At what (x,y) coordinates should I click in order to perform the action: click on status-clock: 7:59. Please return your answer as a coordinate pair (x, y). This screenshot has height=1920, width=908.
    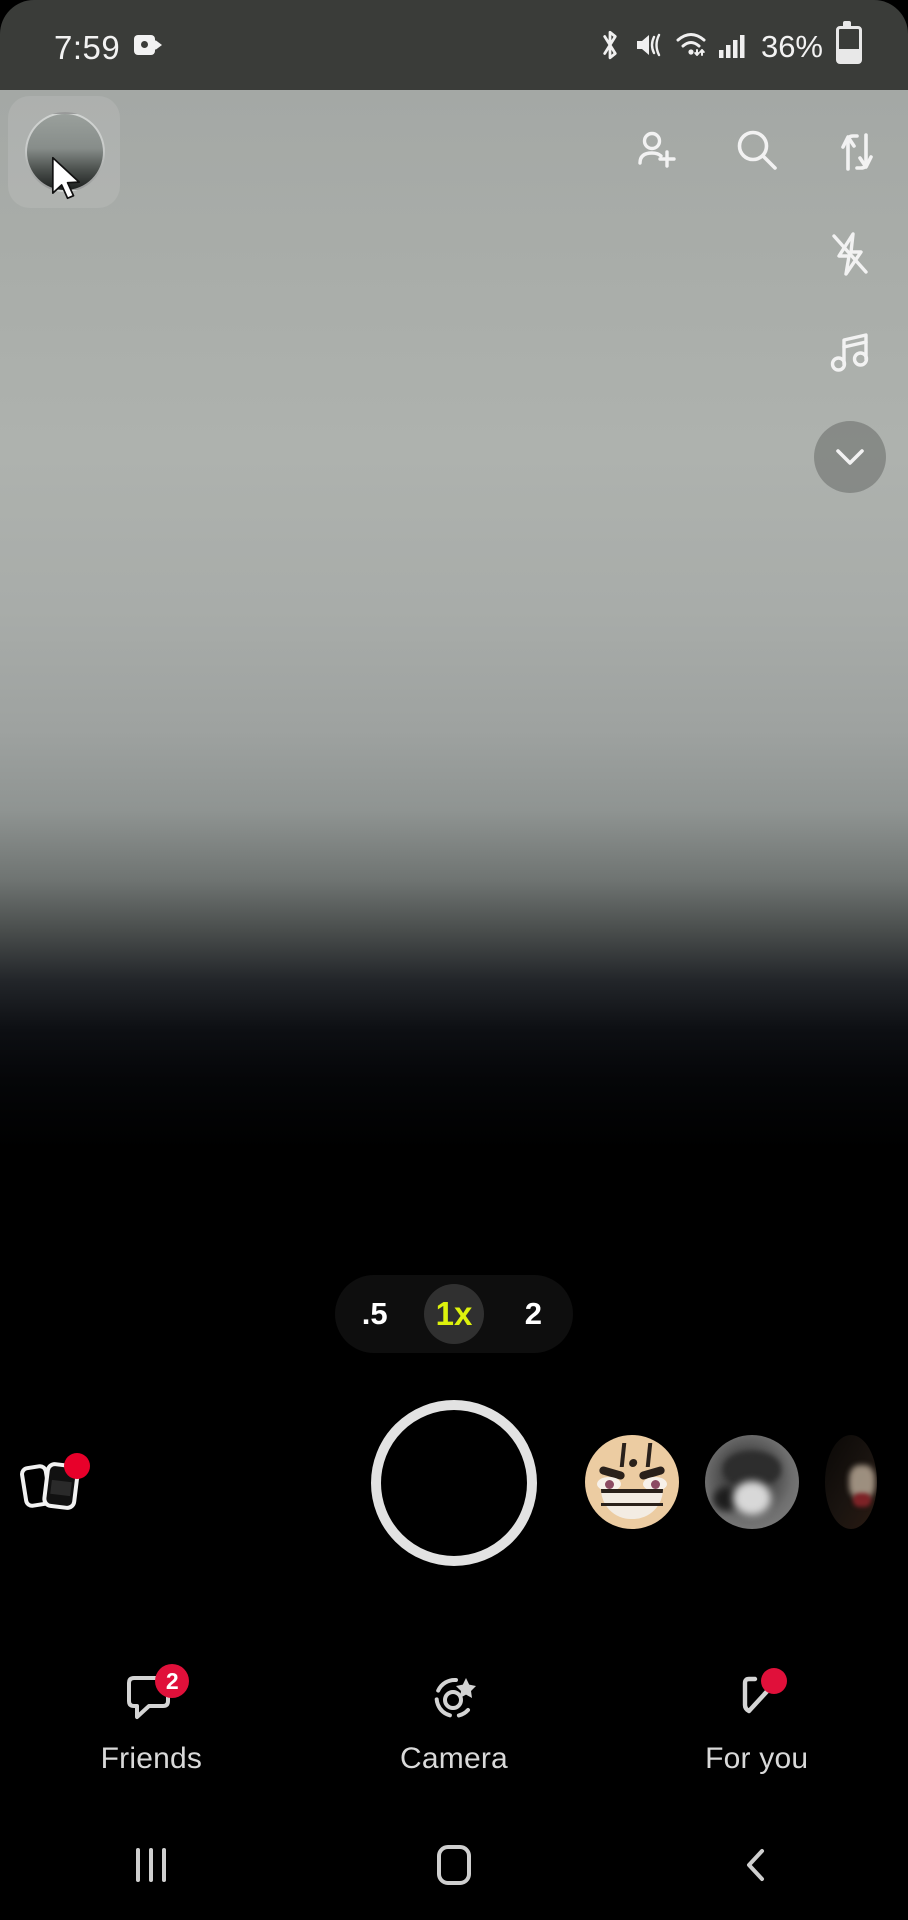
    Looking at the image, I should click on (87, 47).